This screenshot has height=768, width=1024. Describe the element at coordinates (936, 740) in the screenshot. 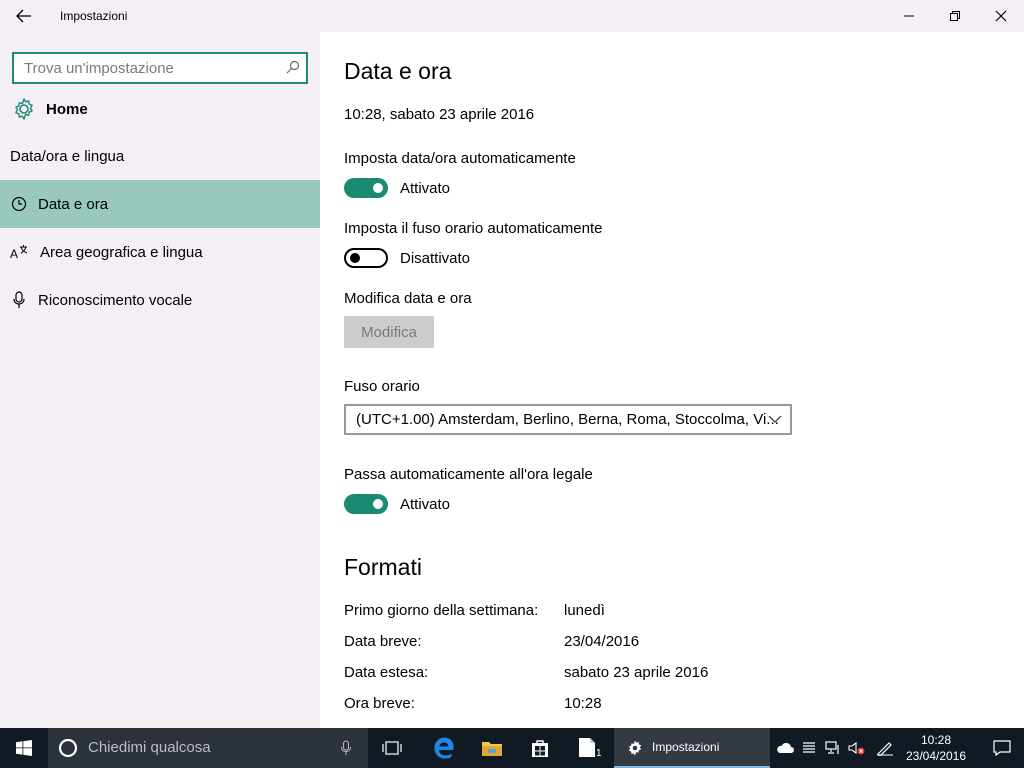

I see `clock-time: 10:28` at that location.